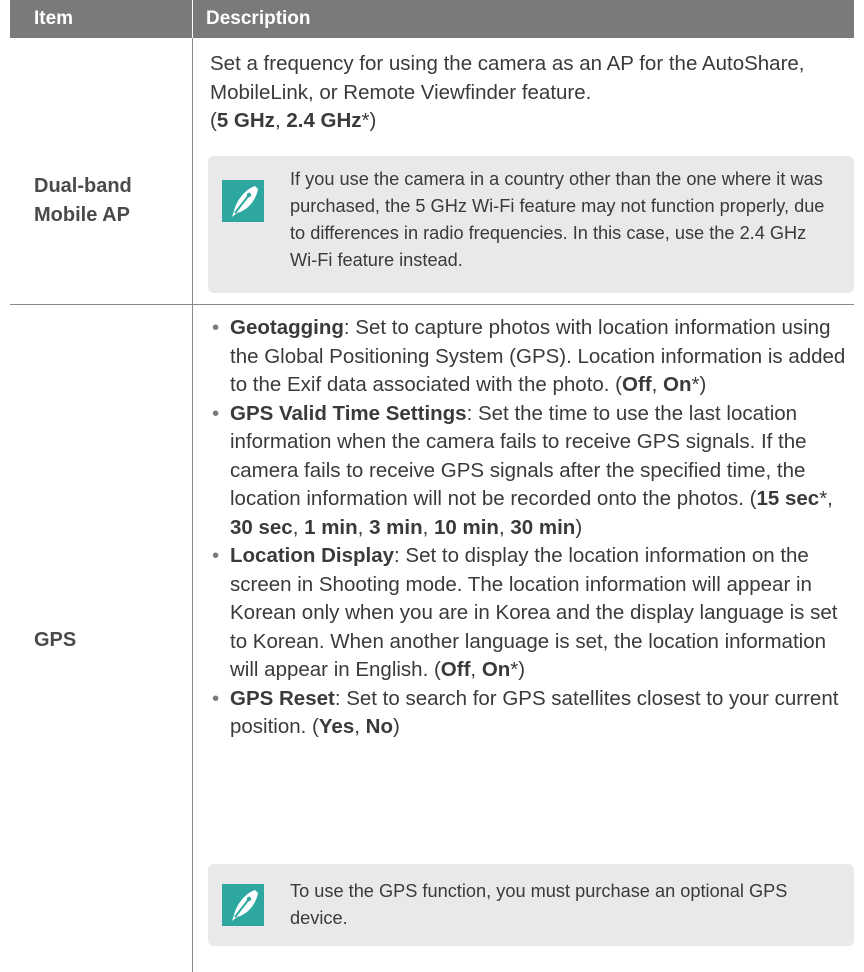 The width and height of the screenshot is (864, 972). I want to click on table-header: Item Description, so click(432, 19).